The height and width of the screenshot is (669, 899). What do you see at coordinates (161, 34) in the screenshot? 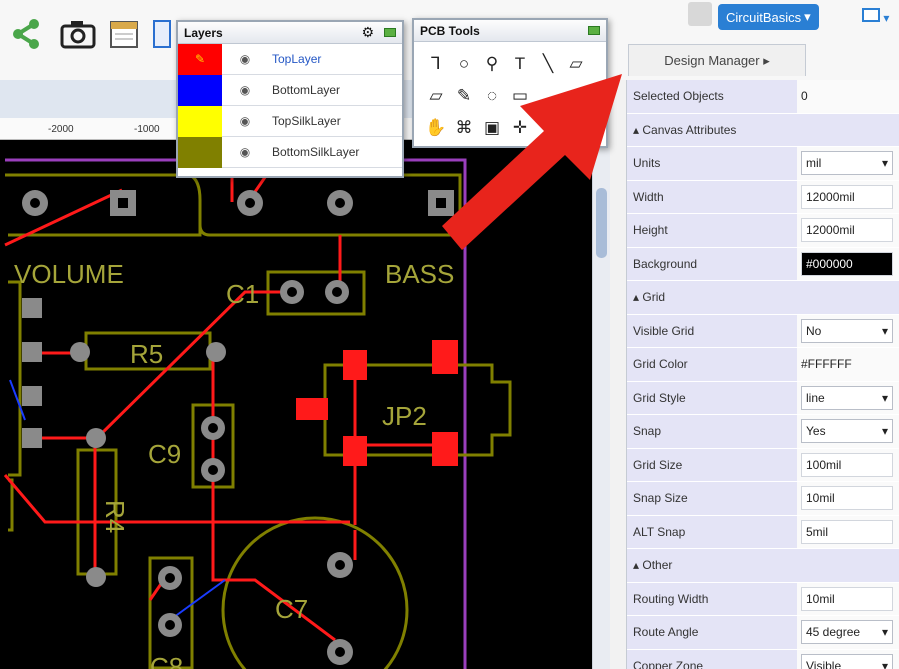
I see `document-icon` at bounding box center [161, 34].